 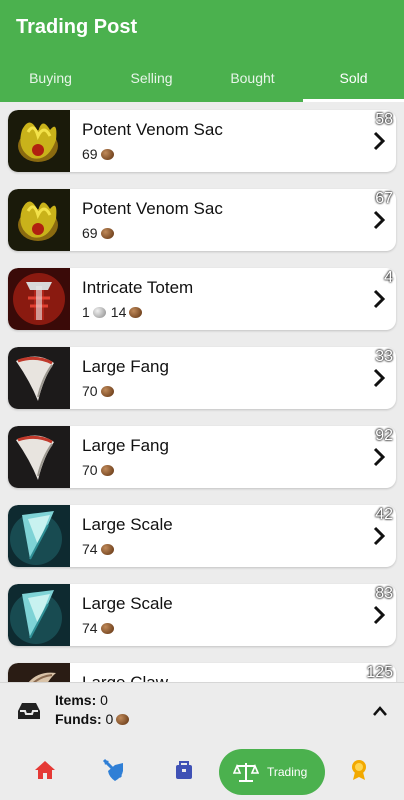 What do you see at coordinates (287, 772) in the screenshot?
I see `nav-trading-label: Trading` at bounding box center [287, 772].